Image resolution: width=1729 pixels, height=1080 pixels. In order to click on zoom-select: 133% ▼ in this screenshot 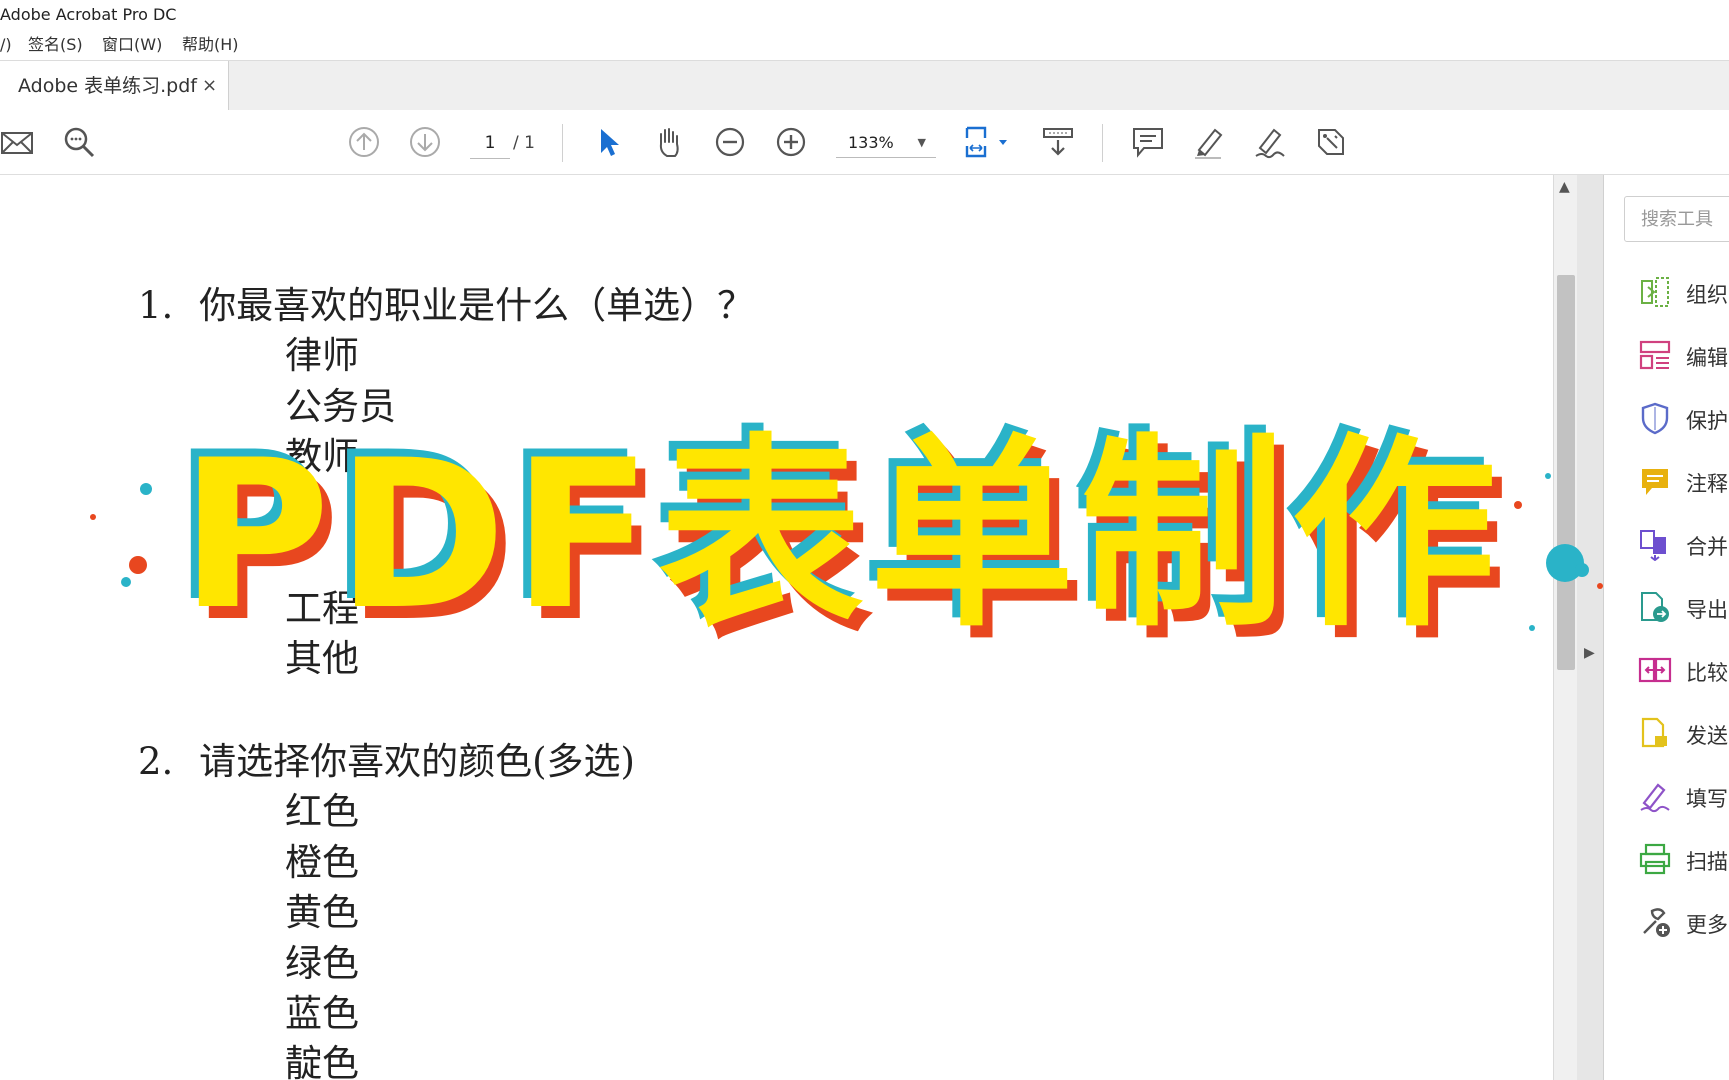, I will do `click(886, 143)`.